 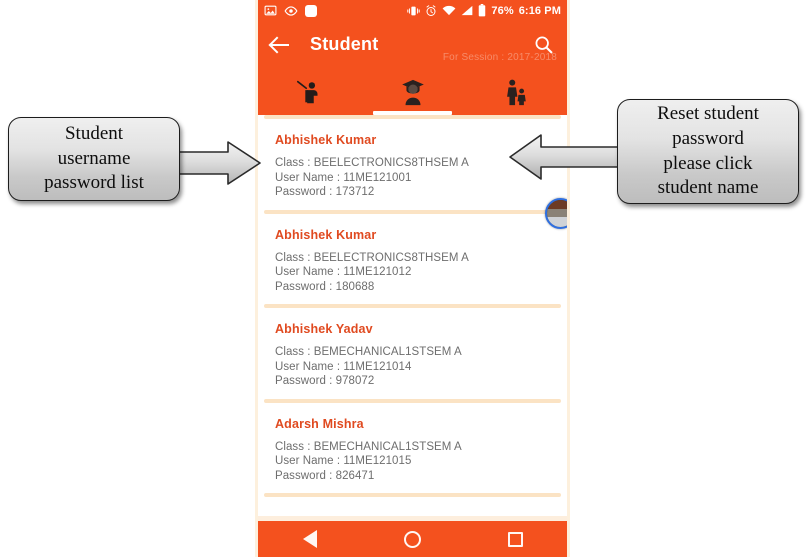 I want to click on right-pointing-arrow-icon, so click(x=218, y=163).